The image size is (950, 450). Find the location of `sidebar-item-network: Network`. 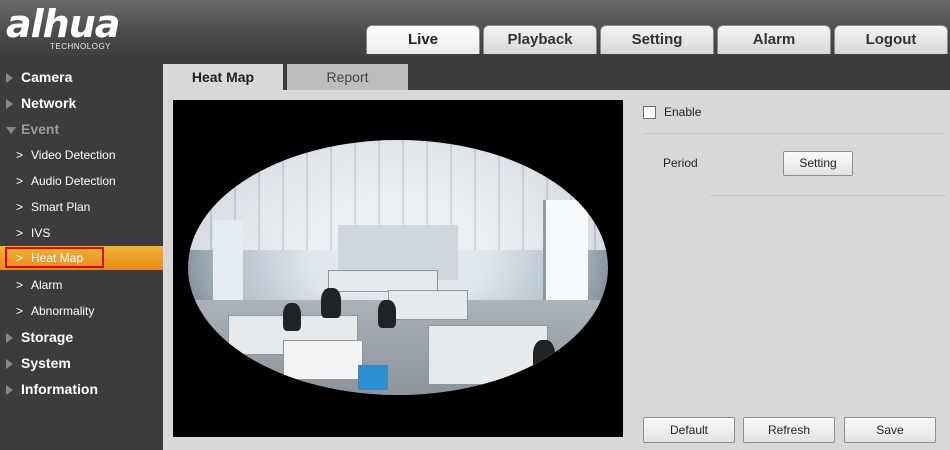

sidebar-item-network: Network is located at coordinates (81, 103).